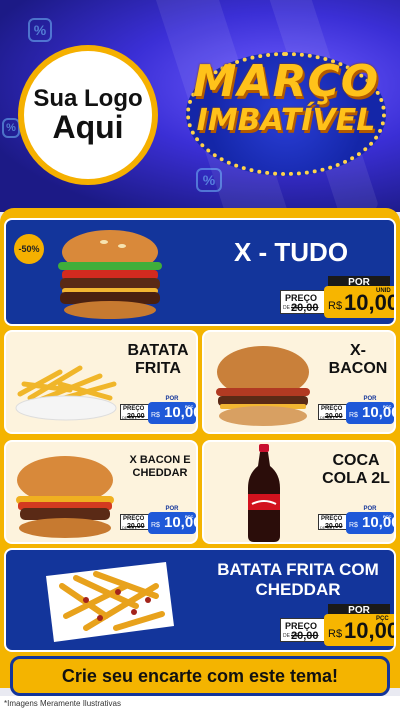  I want to click on product-name-line-2: COLA 2L, so click(356, 479).